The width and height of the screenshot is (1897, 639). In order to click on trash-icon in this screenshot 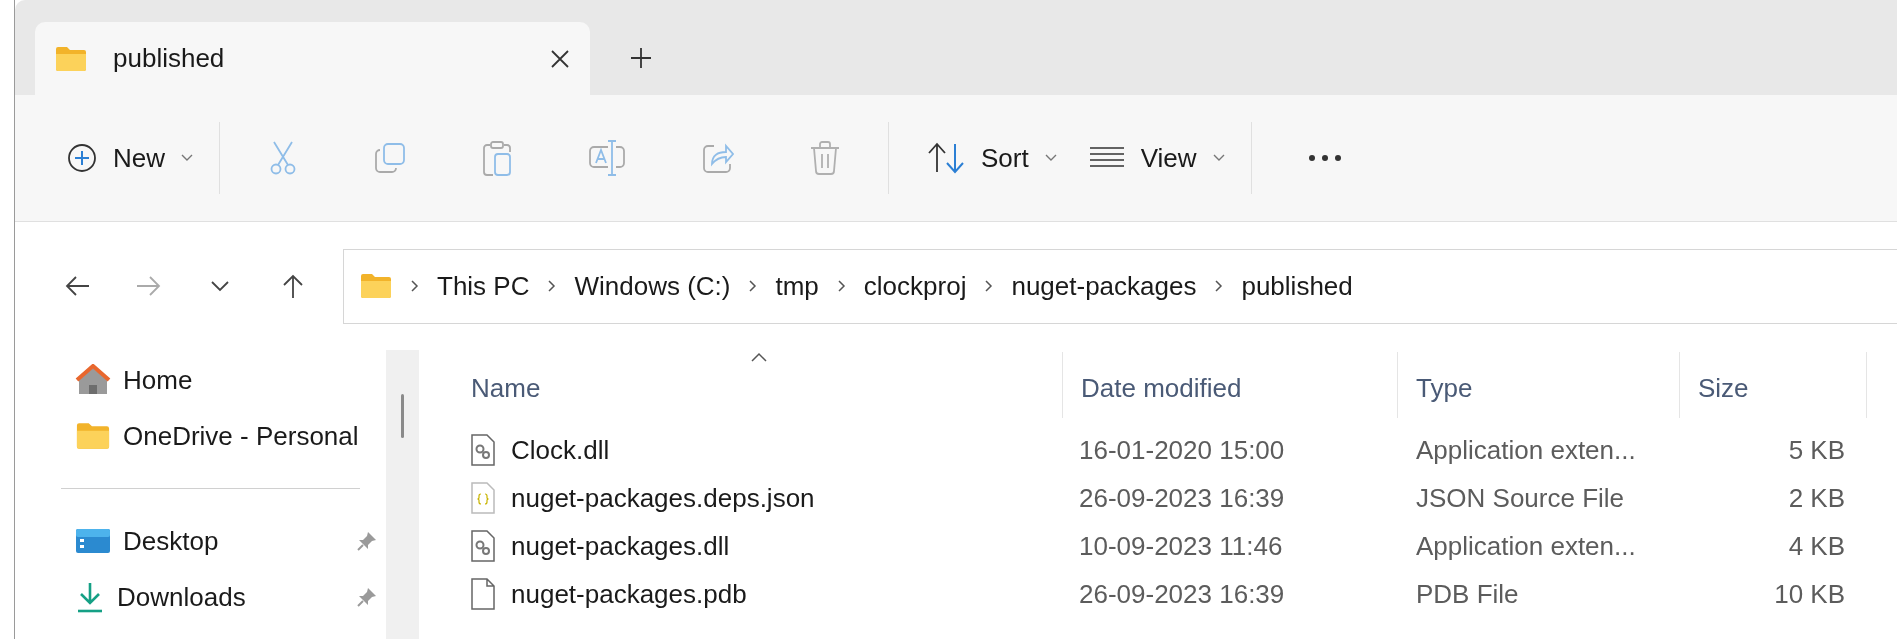, I will do `click(825, 158)`.